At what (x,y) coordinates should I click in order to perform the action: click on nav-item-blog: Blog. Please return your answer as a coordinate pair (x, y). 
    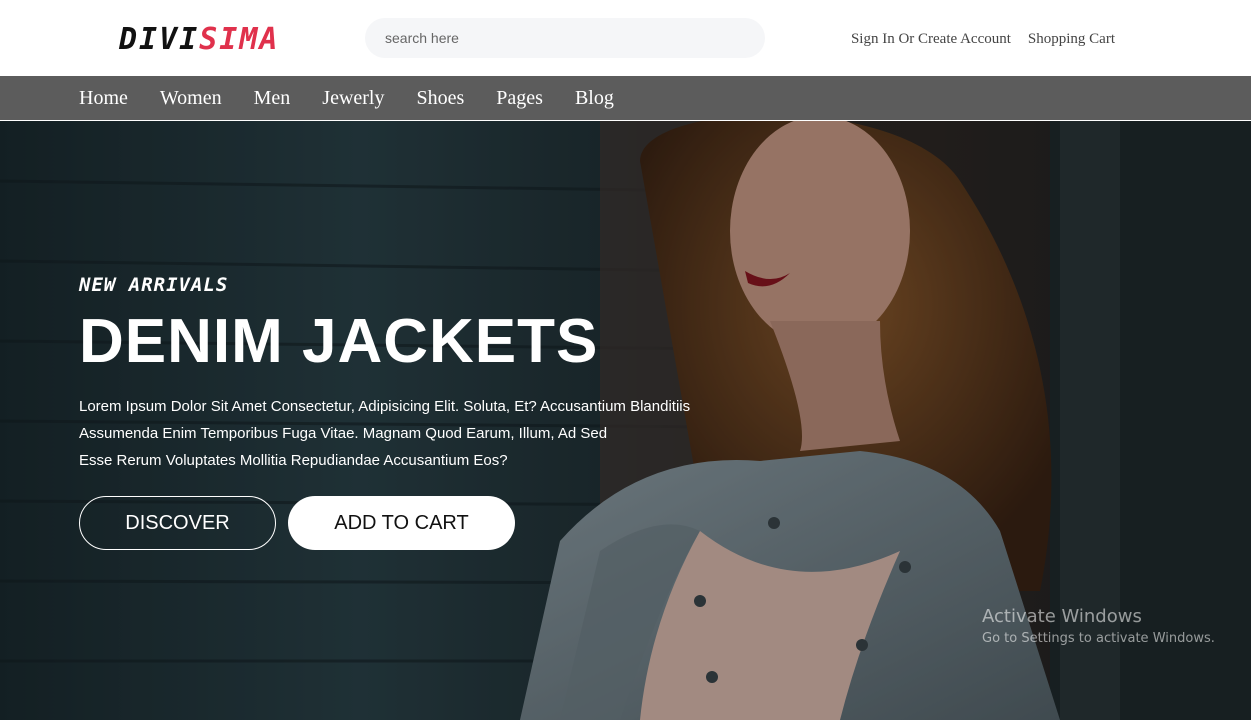
    Looking at the image, I should click on (594, 98).